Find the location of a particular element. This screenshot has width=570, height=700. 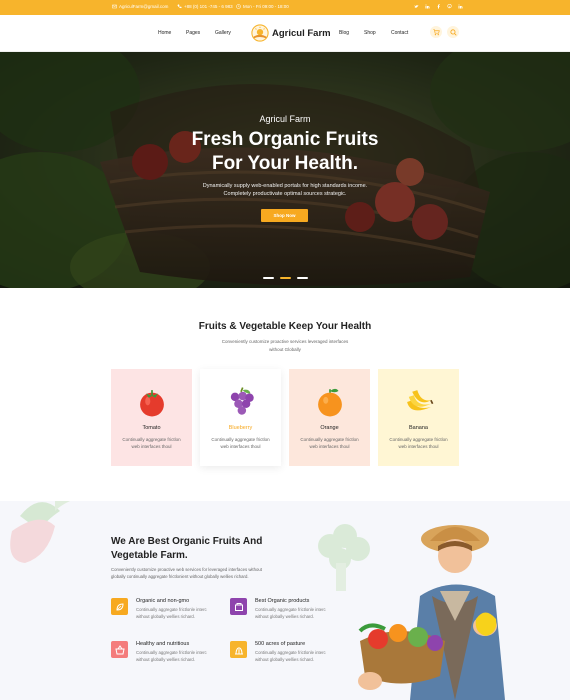

farmer-illustration is located at coordinates (431, 612).